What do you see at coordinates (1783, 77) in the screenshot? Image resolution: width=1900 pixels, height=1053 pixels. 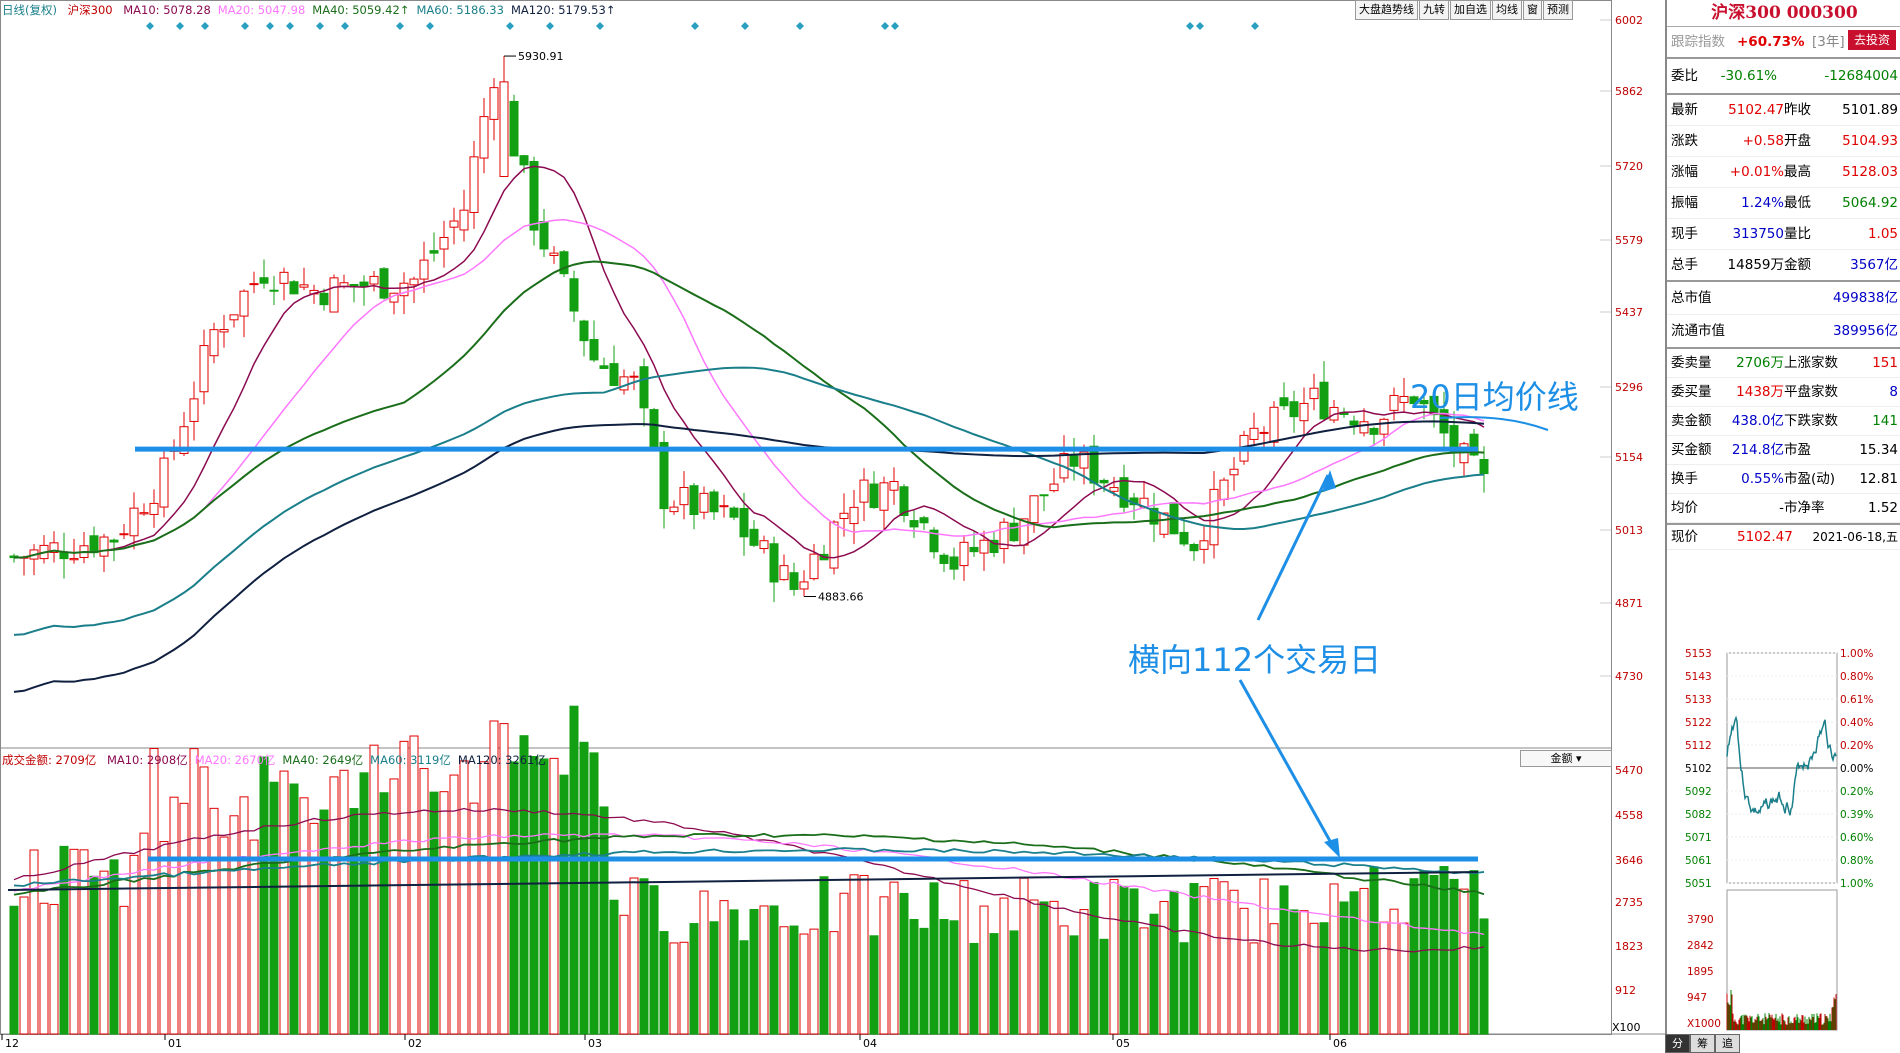 I see `weibi-row: 委比 -30.61% -12684004` at bounding box center [1783, 77].